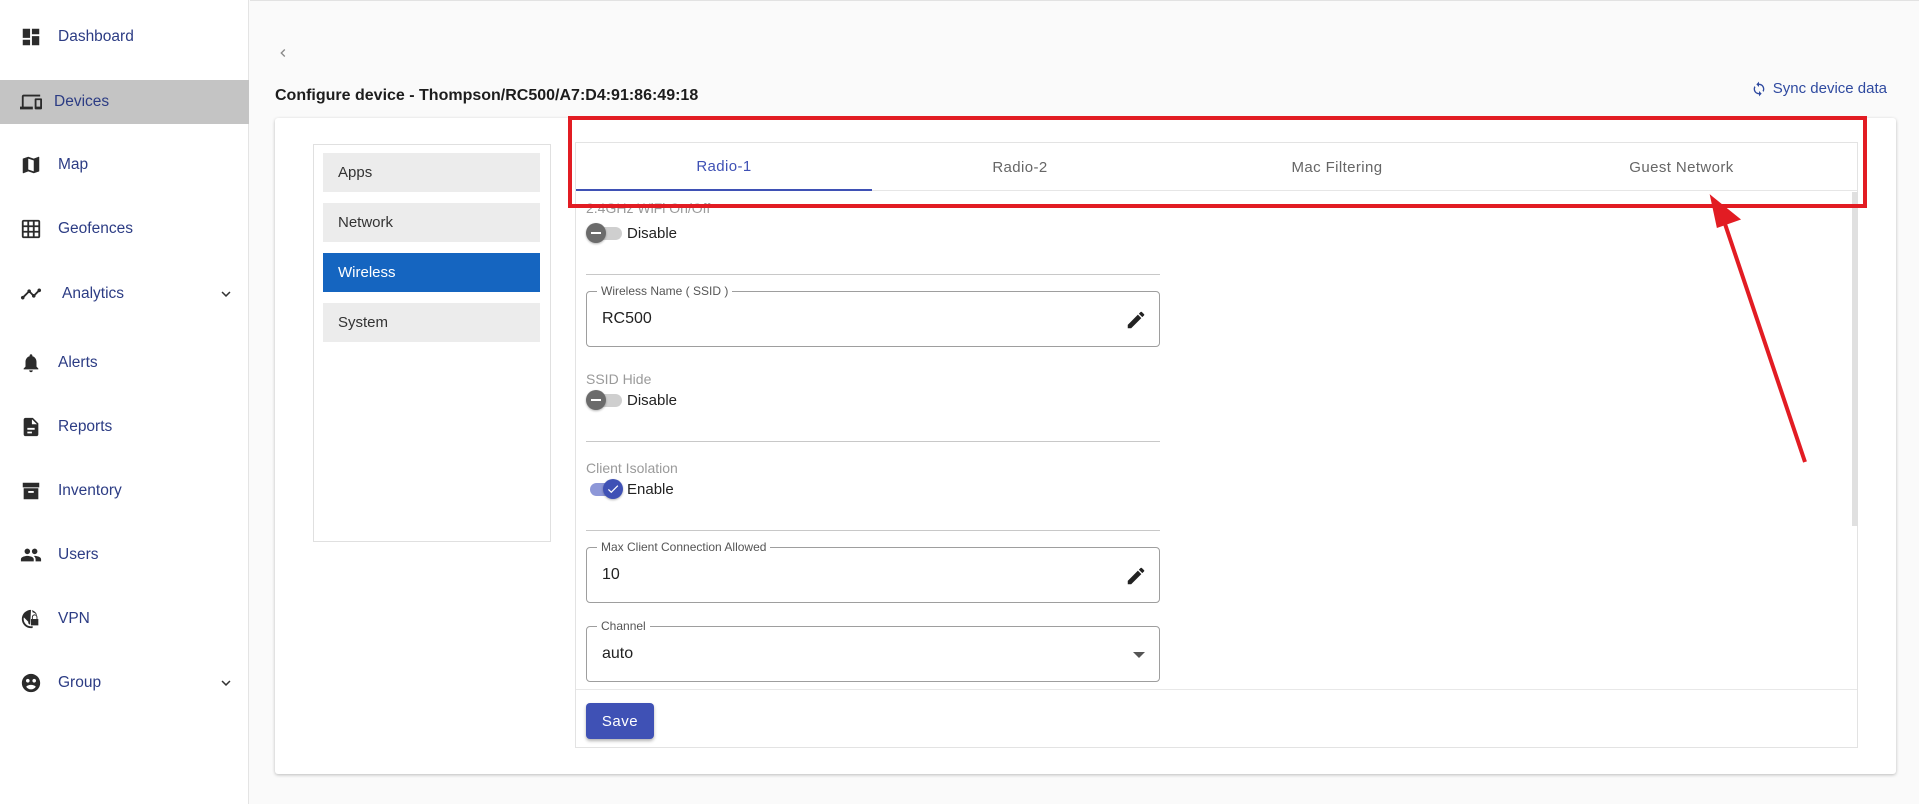 This screenshot has width=1919, height=804. What do you see at coordinates (618, 653) in the screenshot?
I see `channel-value: auto` at bounding box center [618, 653].